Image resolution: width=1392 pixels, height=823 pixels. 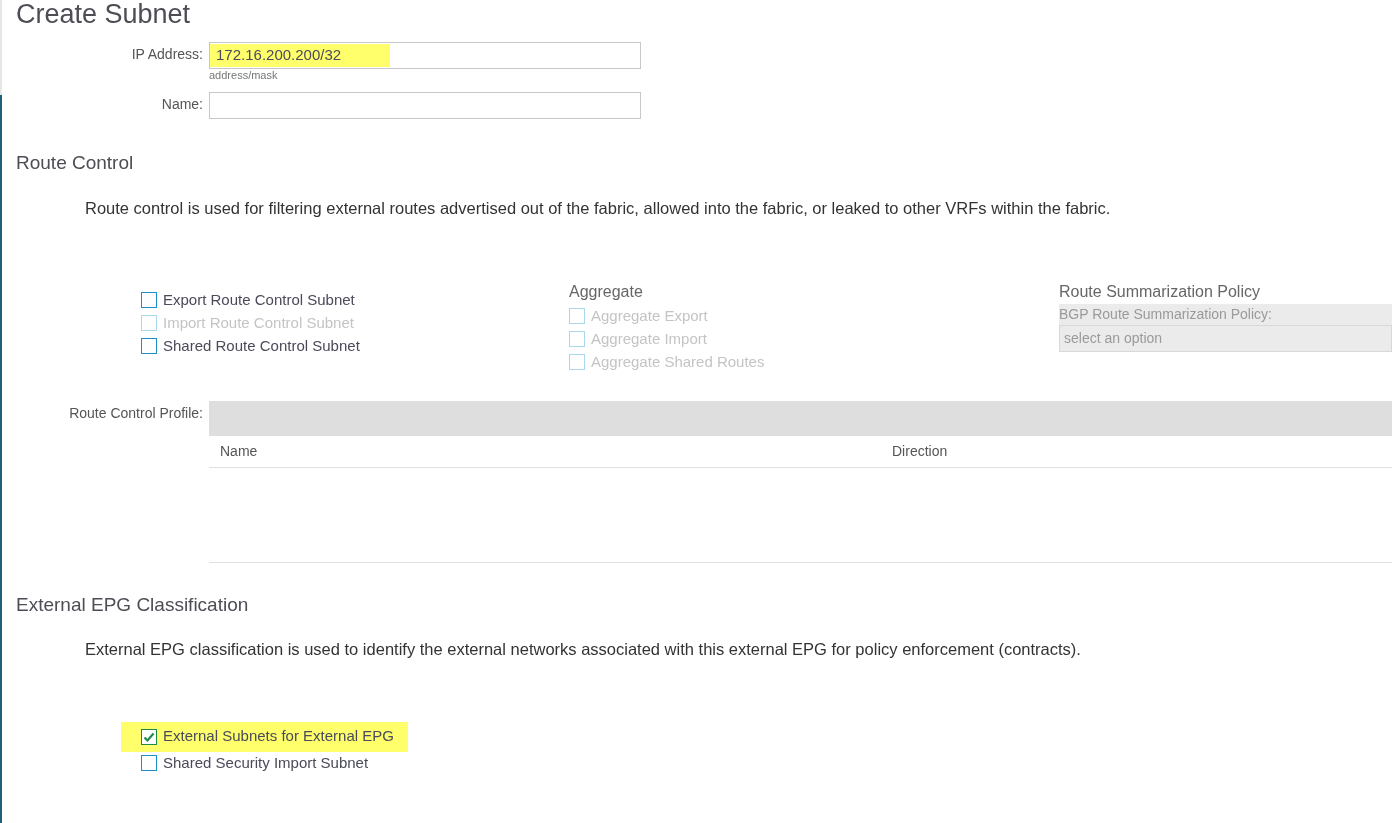 I want to click on input-field, so click(x=425, y=105).